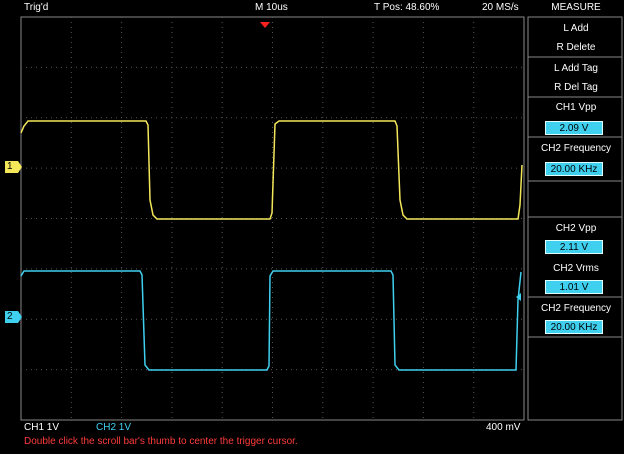 The width and height of the screenshot is (624, 454). What do you see at coordinates (575, 218) in the screenshot?
I see `measure-panel` at bounding box center [575, 218].